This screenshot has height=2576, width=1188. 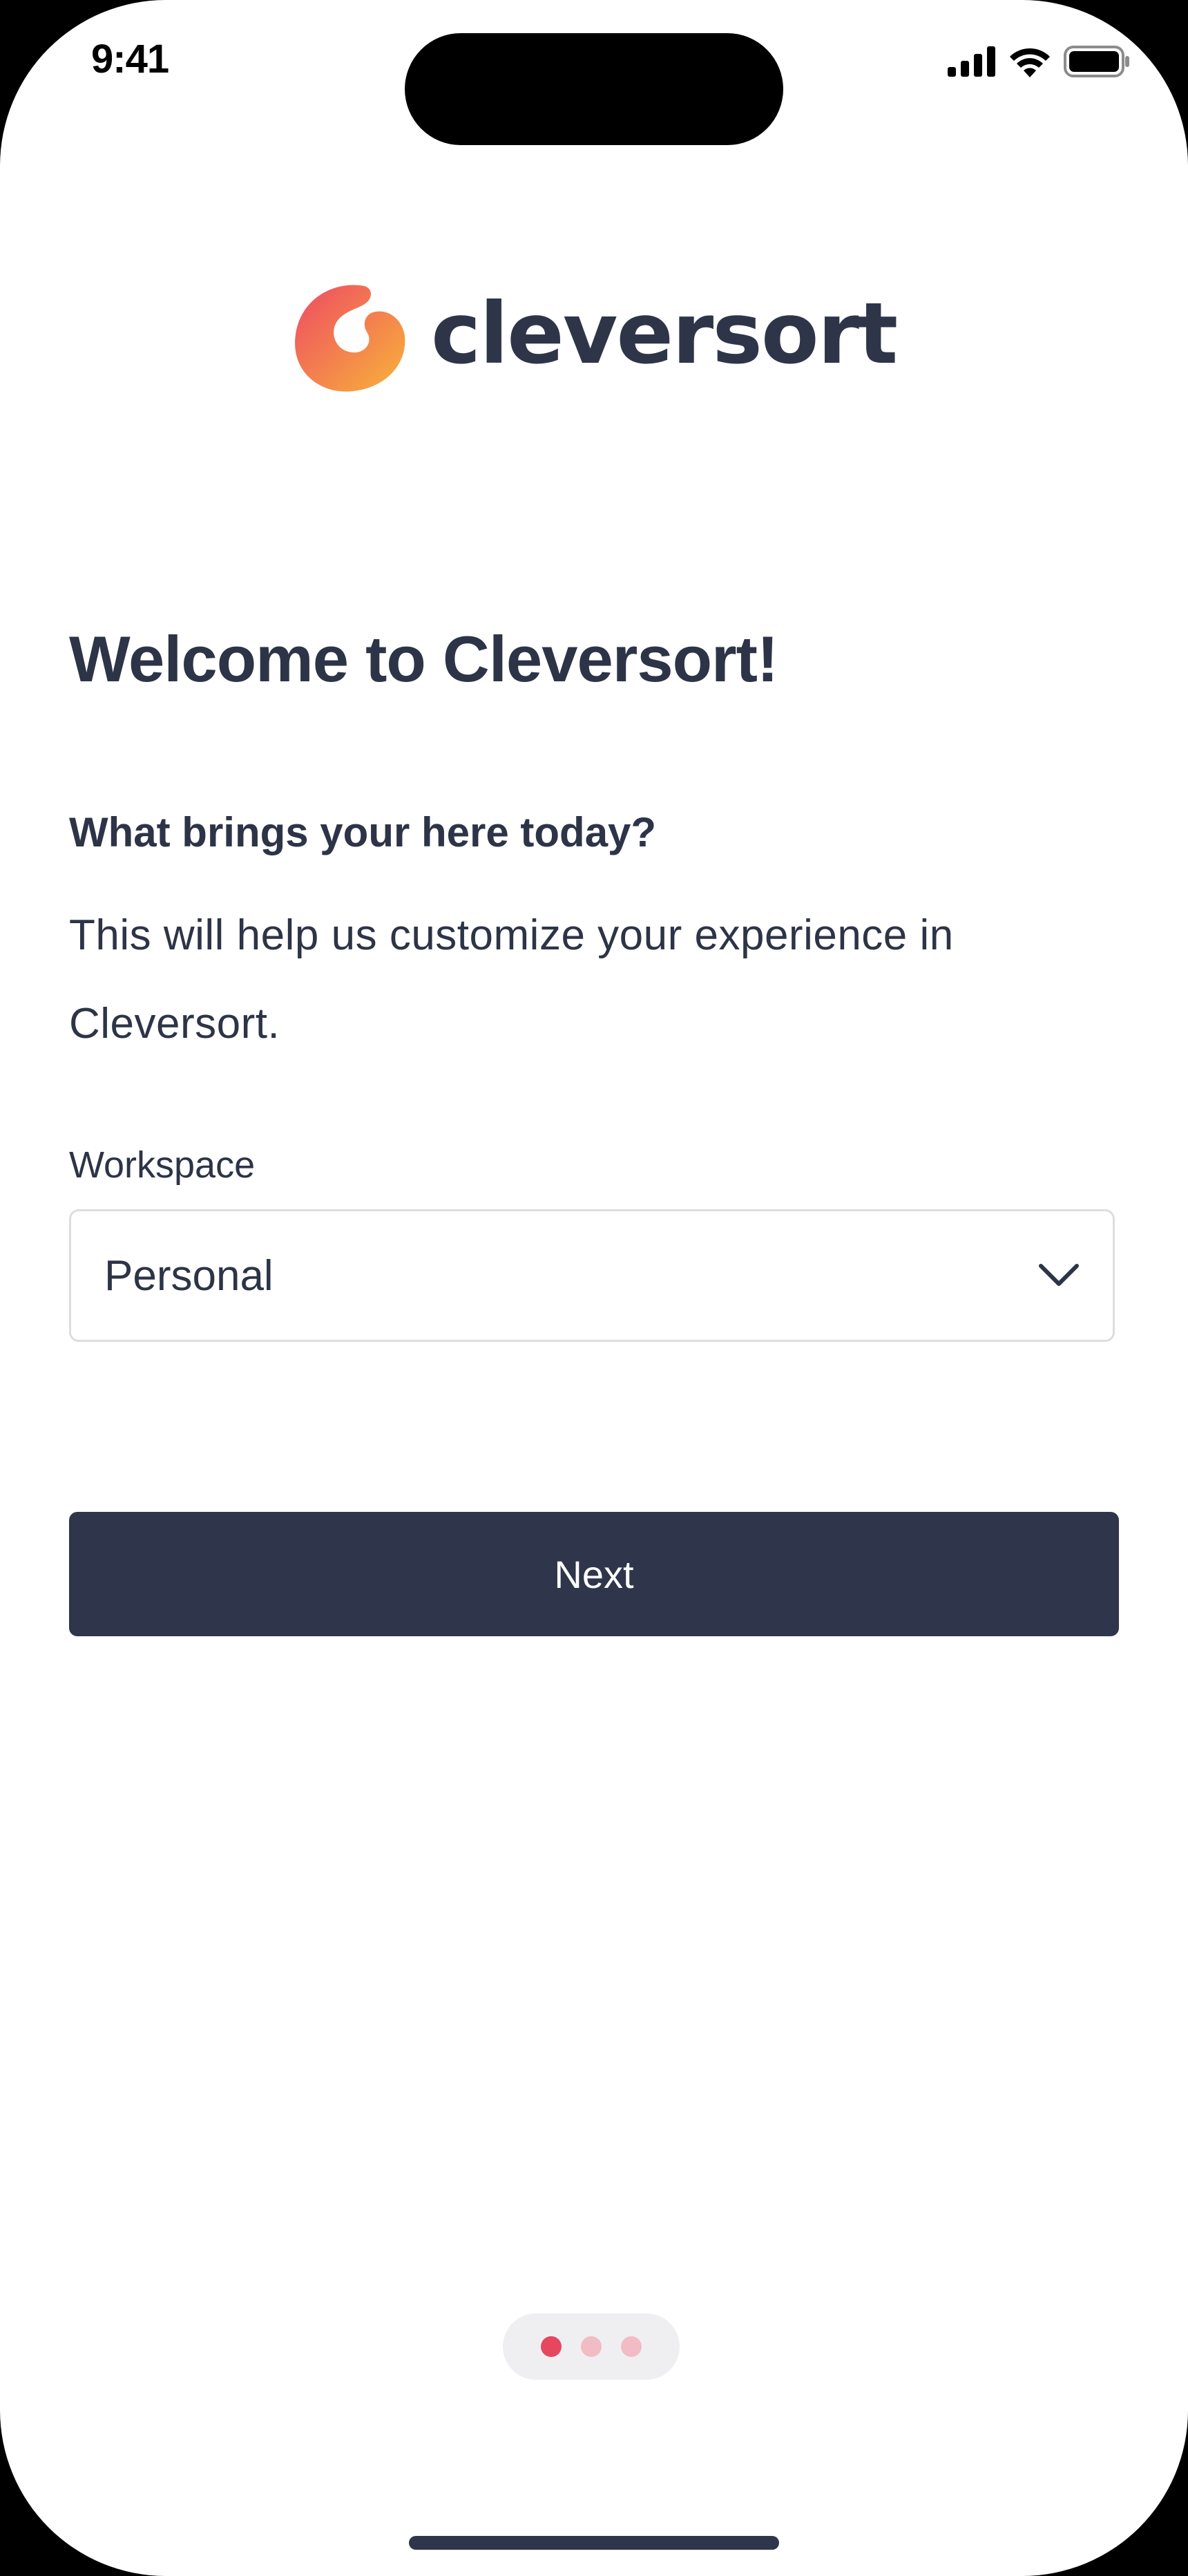 What do you see at coordinates (551, 2346) in the screenshot?
I see `page-dot-active` at bounding box center [551, 2346].